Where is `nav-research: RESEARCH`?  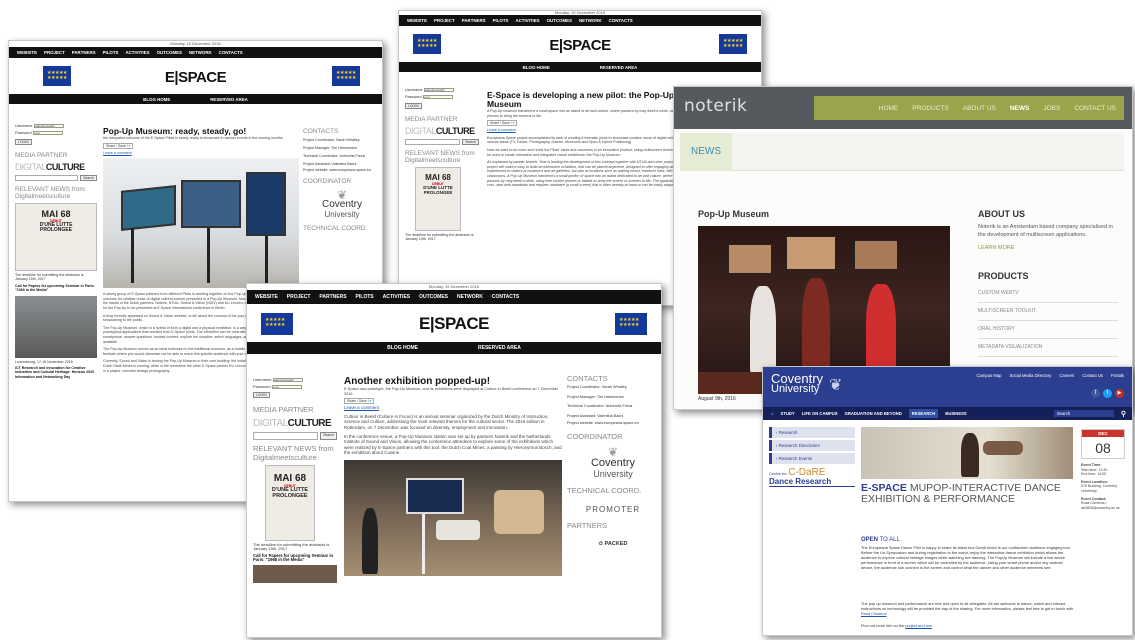 nav-research: RESEARCH is located at coordinates (923, 413).